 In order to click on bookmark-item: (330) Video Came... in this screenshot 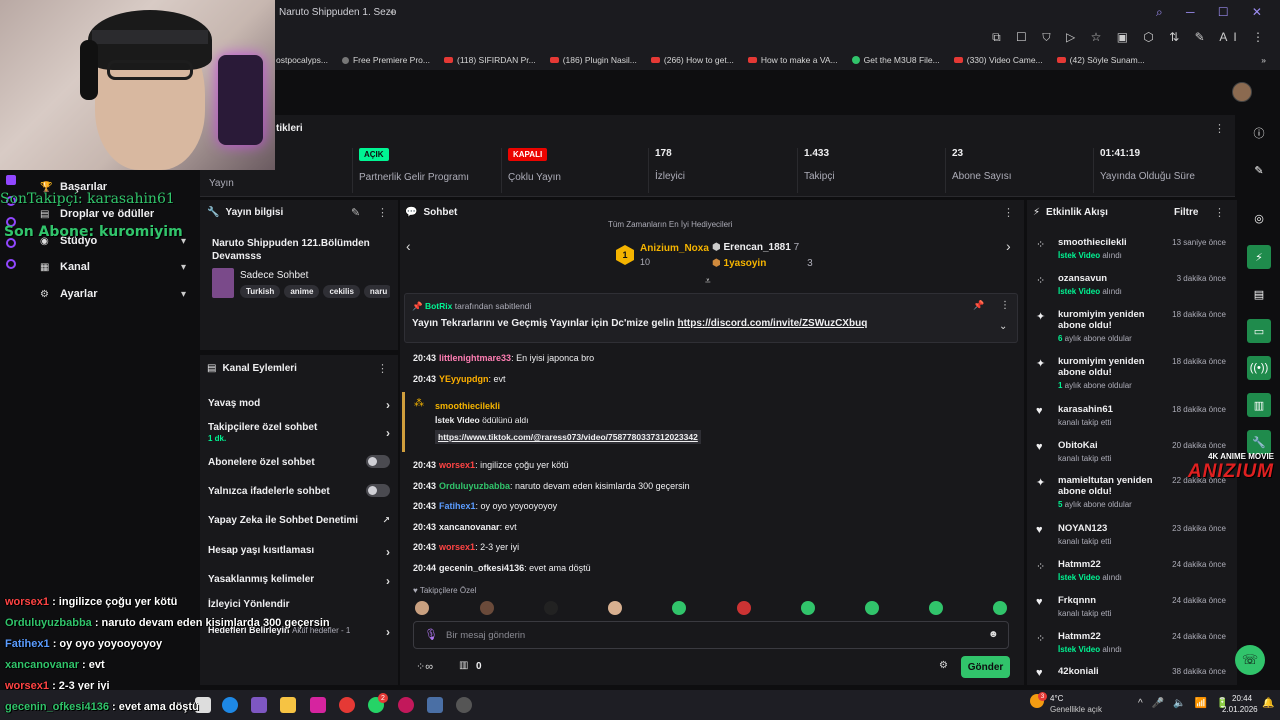, I will do `click(998, 60)`.